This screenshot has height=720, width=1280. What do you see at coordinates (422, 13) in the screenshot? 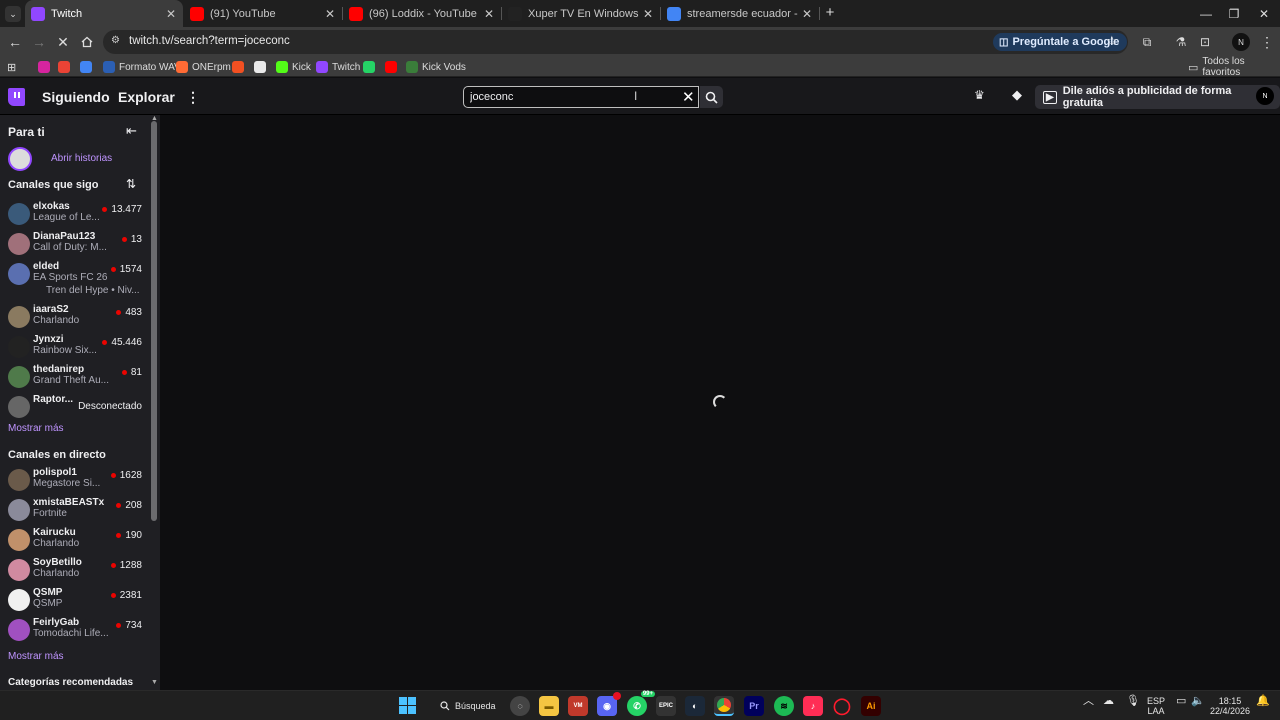
I see `browser-tab: (96) Loddix - YouTube ✕` at bounding box center [422, 13].